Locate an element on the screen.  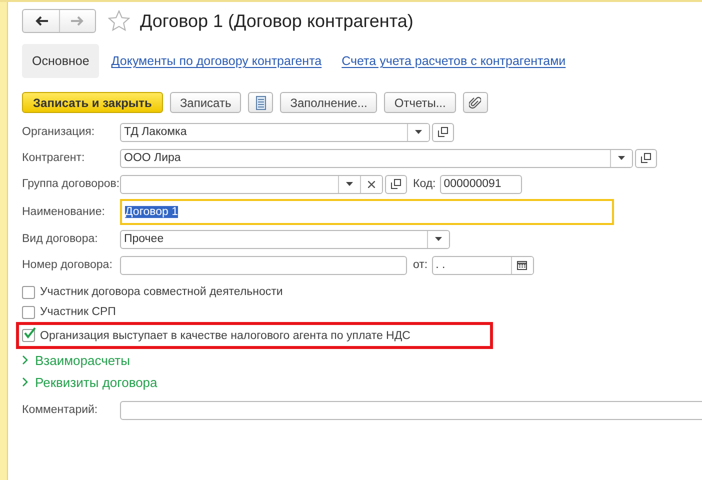
field-label: Наименование: is located at coordinates (64, 212).